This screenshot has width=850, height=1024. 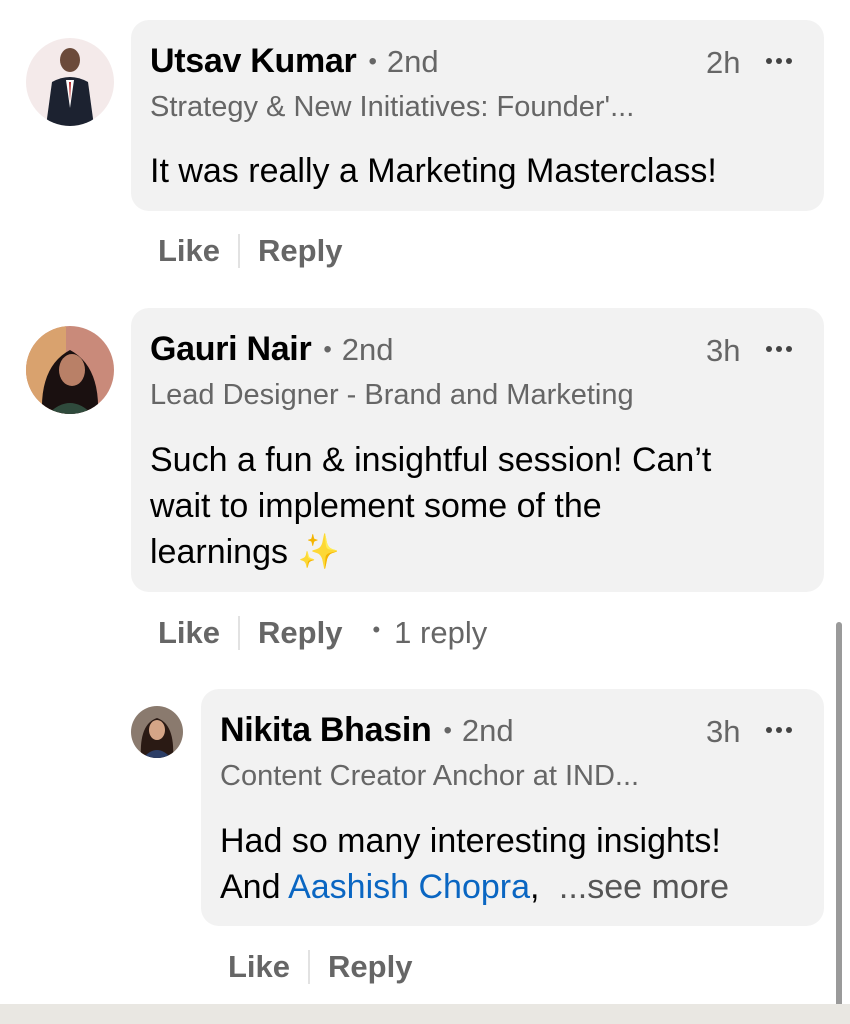 What do you see at coordinates (231, 349) in the screenshot?
I see `author-name: Gauri Nair` at bounding box center [231, 349].